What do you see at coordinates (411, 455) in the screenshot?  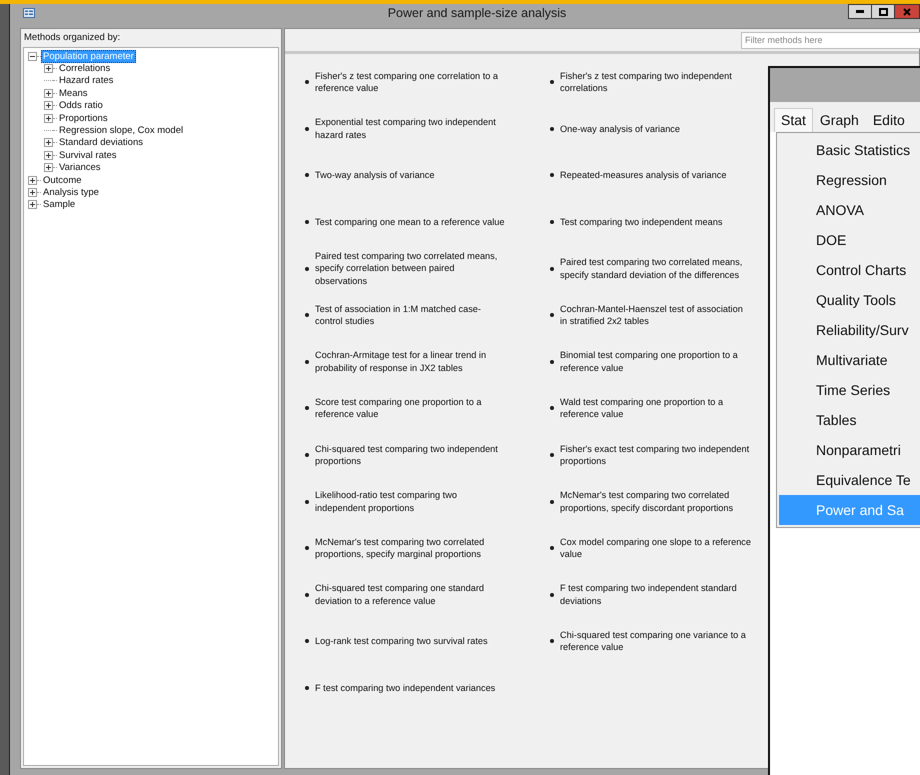 I see `method-link: Chi-squared test comparing two independent proportions` at bounding box center [411, 455].